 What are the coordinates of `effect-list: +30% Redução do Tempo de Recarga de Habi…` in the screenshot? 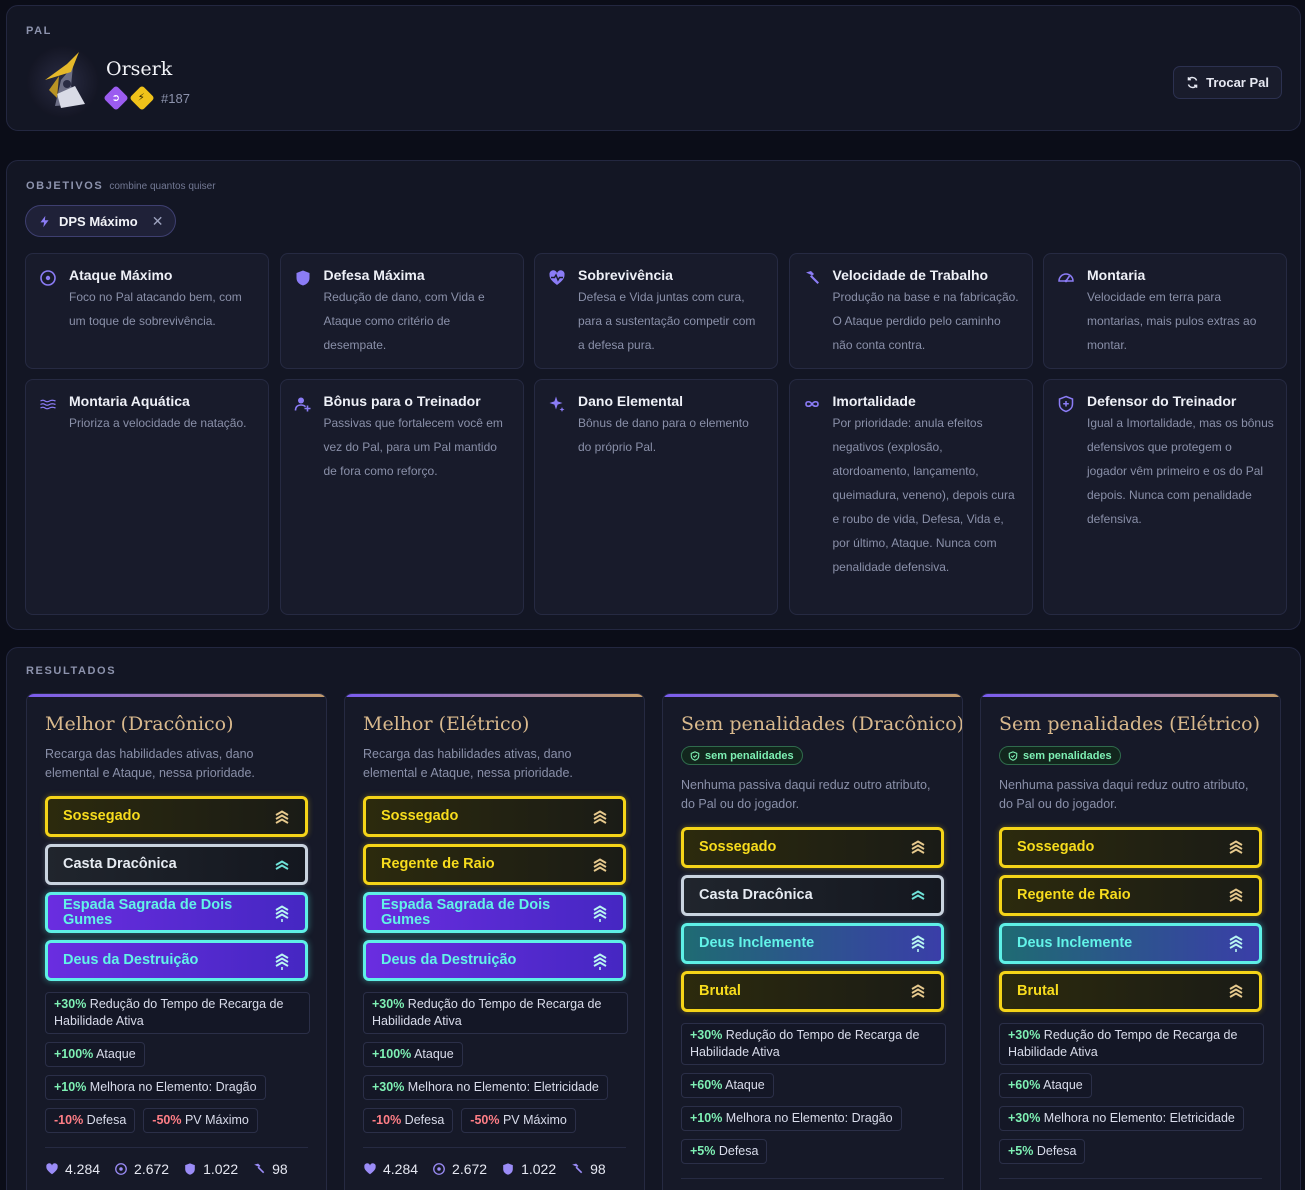 It's located at (178, 1062).